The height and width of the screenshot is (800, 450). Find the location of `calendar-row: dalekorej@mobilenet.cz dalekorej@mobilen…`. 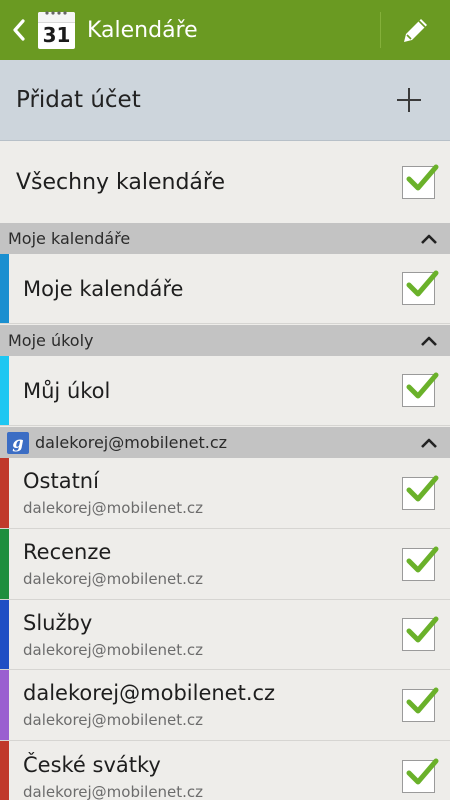

calendar-row: dalekorej@mobilenet.cz dalekorej@mobilen… is located at coordinates (225, 705).